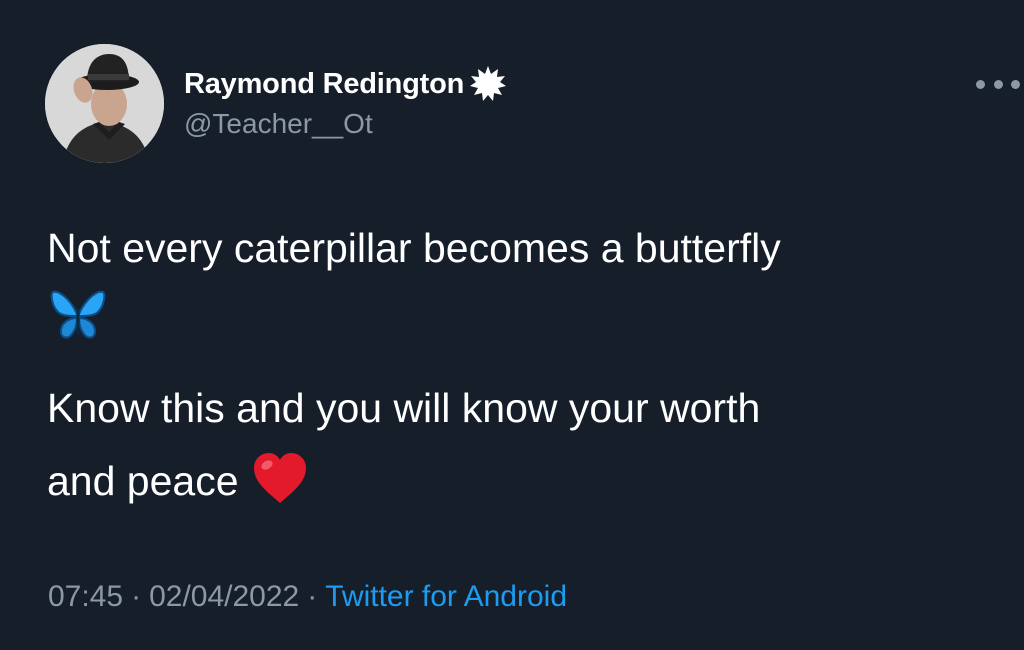 This screenshot has height=650, width=1024. What do you see at coordinates (278, 124) in the screenshot?
I see `user-handle: @Teacher__Ot` at bounding box center [278, 124].